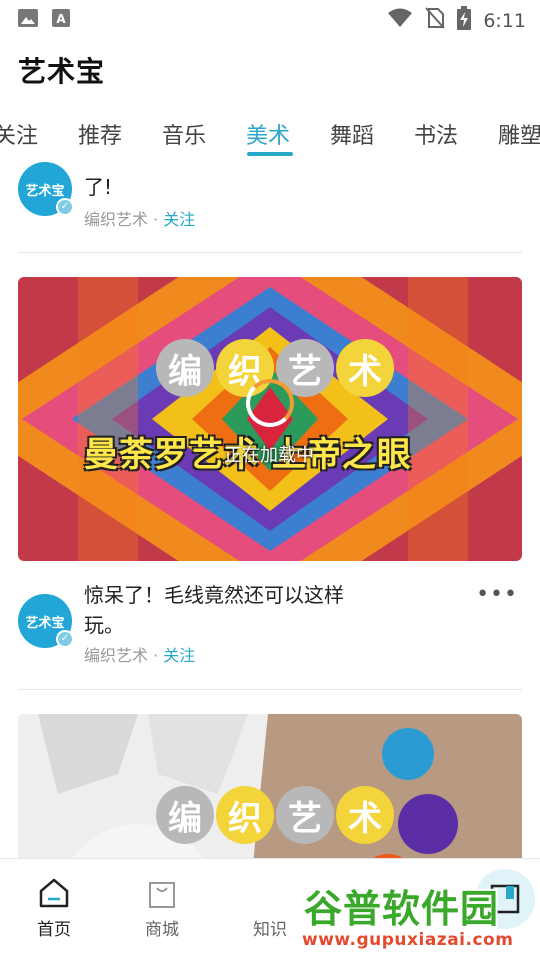 This screenshot has width=540, height=960. Describe the element at coordinates (436, 134) in the screenshot. I see `tab-calligraphy: 书法` at that location.